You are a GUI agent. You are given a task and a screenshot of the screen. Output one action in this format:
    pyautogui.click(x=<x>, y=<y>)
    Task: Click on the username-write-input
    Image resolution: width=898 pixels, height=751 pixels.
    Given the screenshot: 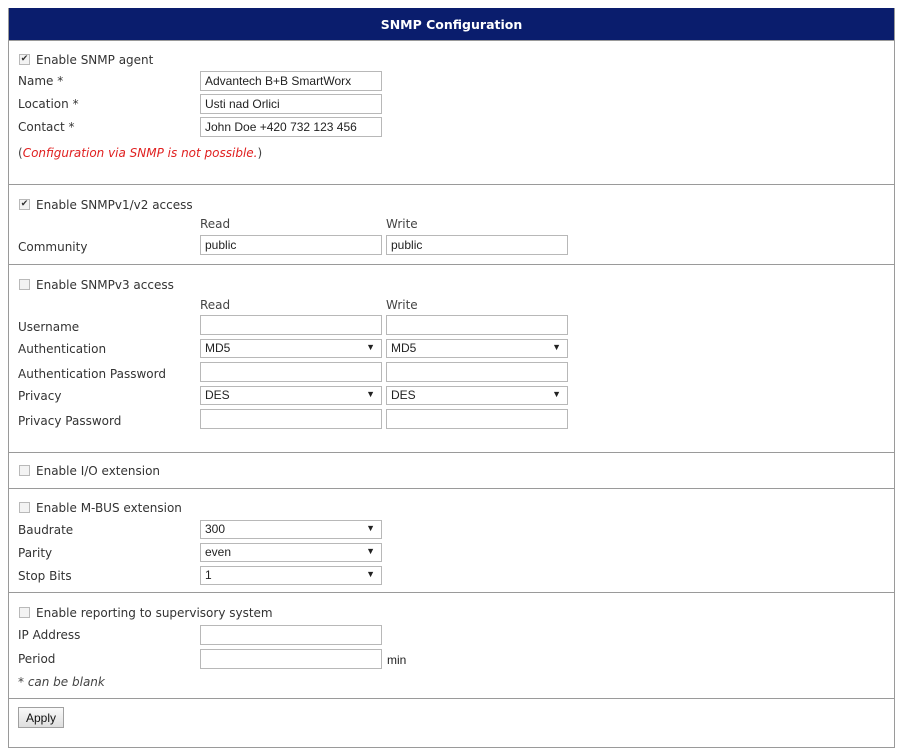 What is the action you would take?
    pyautogui.click(x=477, y=325)
    